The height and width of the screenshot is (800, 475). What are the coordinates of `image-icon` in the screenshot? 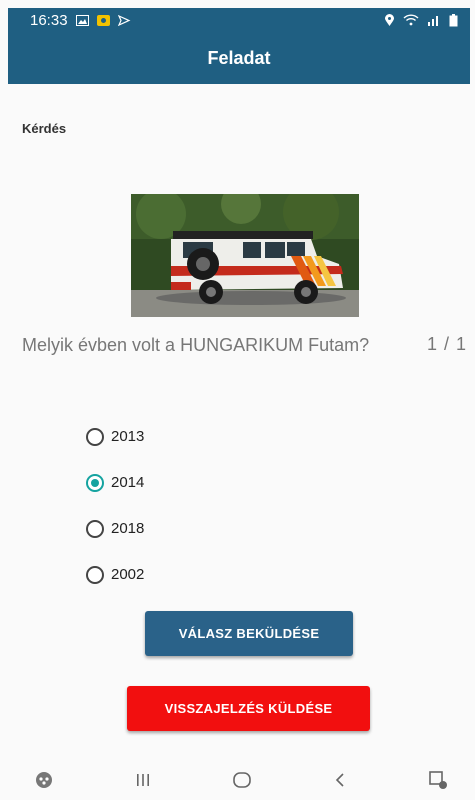 It's located at (82, 20).